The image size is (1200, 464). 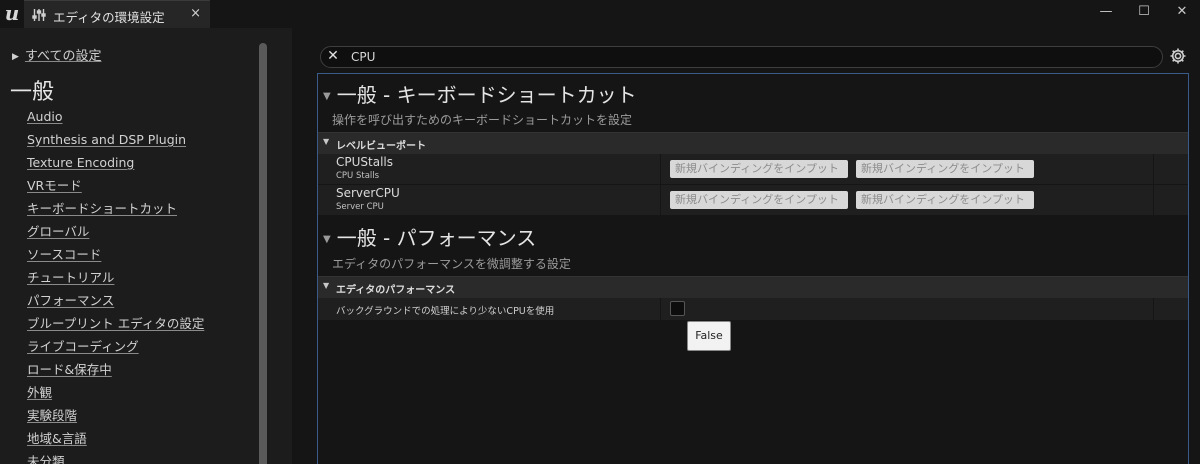 What do you see at coordinates (1144, 12) in the screenshot?
I see `maximize-button: ☐` at bounding box center [1144, 12].